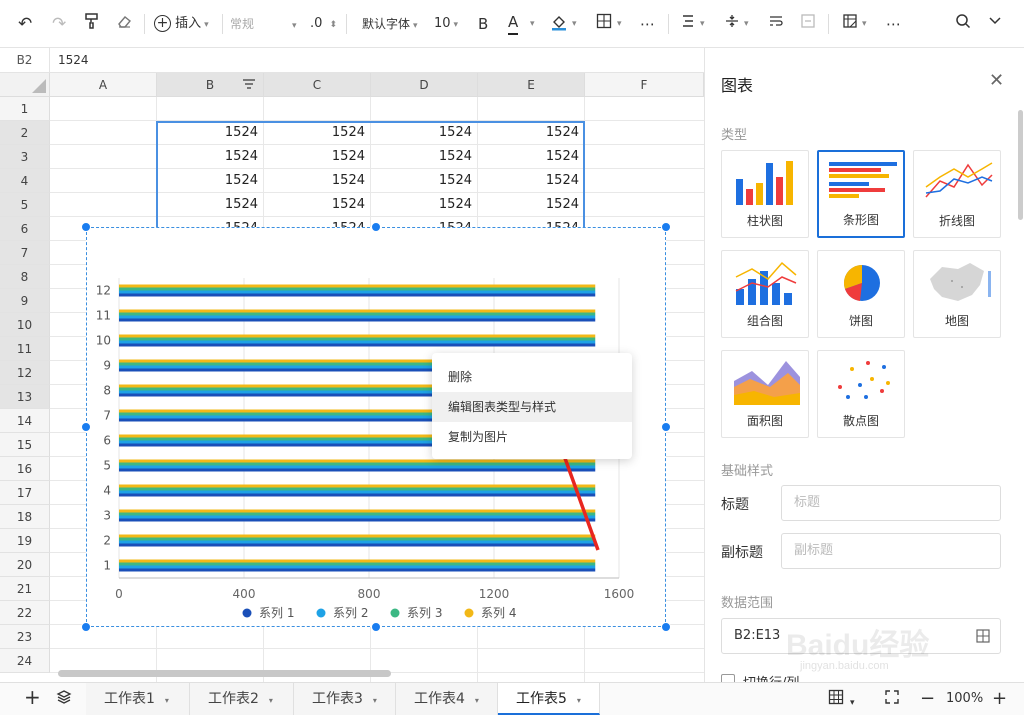  I want to click on formula-input: 1524, so click(73, 60).